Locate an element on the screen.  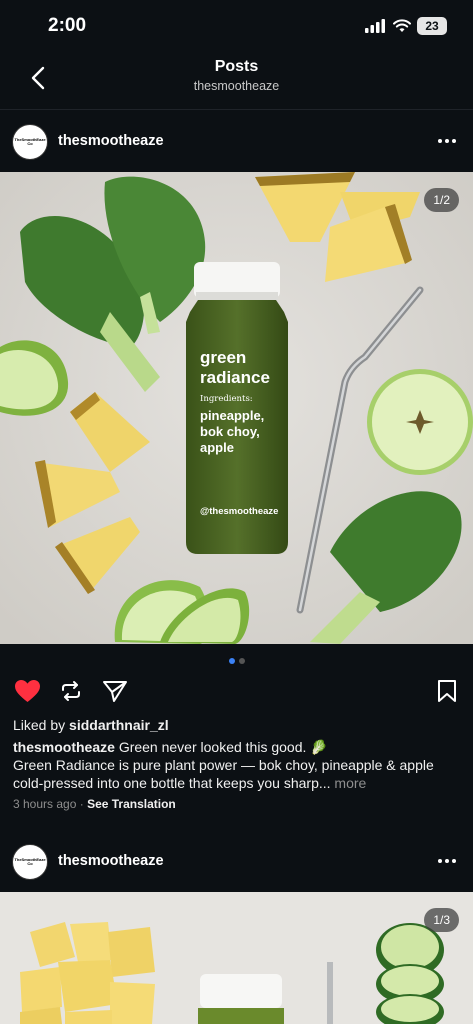
caption-more-link: more is located at coordinates (348, 783).